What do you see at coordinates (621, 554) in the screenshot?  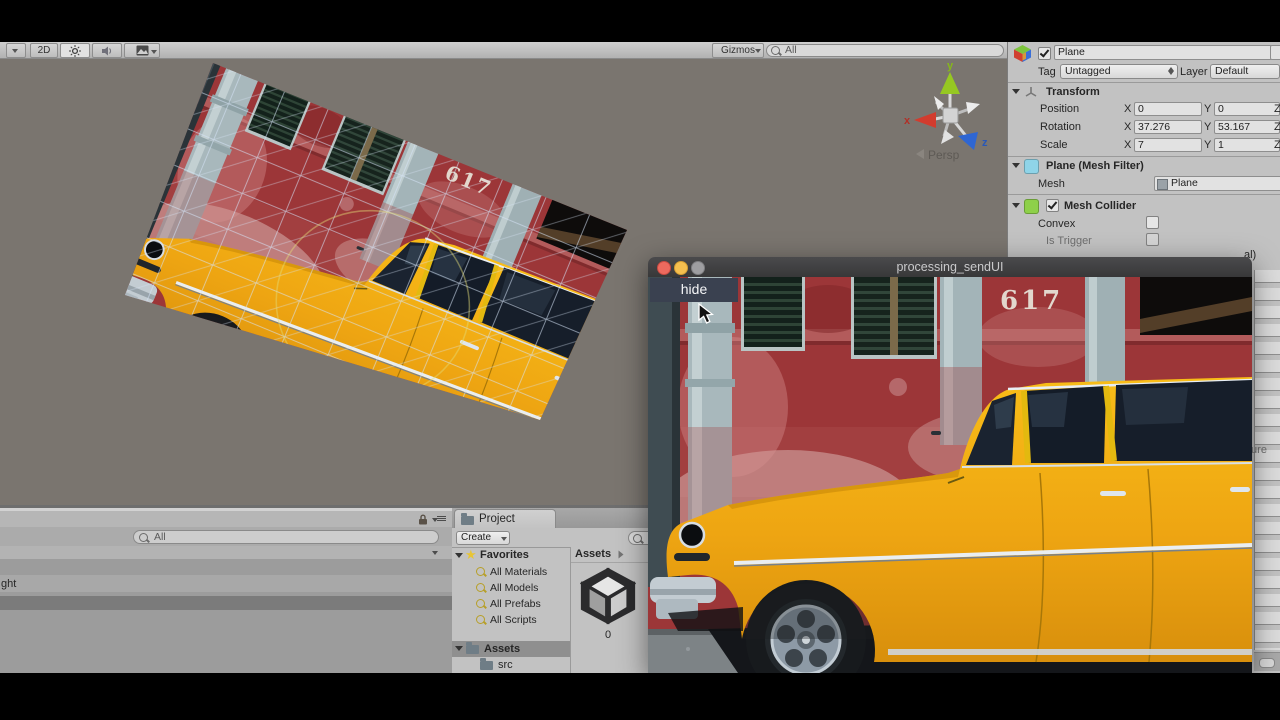 I see `breadcrumb-arrow-icon` at bounding box center [621, 554].